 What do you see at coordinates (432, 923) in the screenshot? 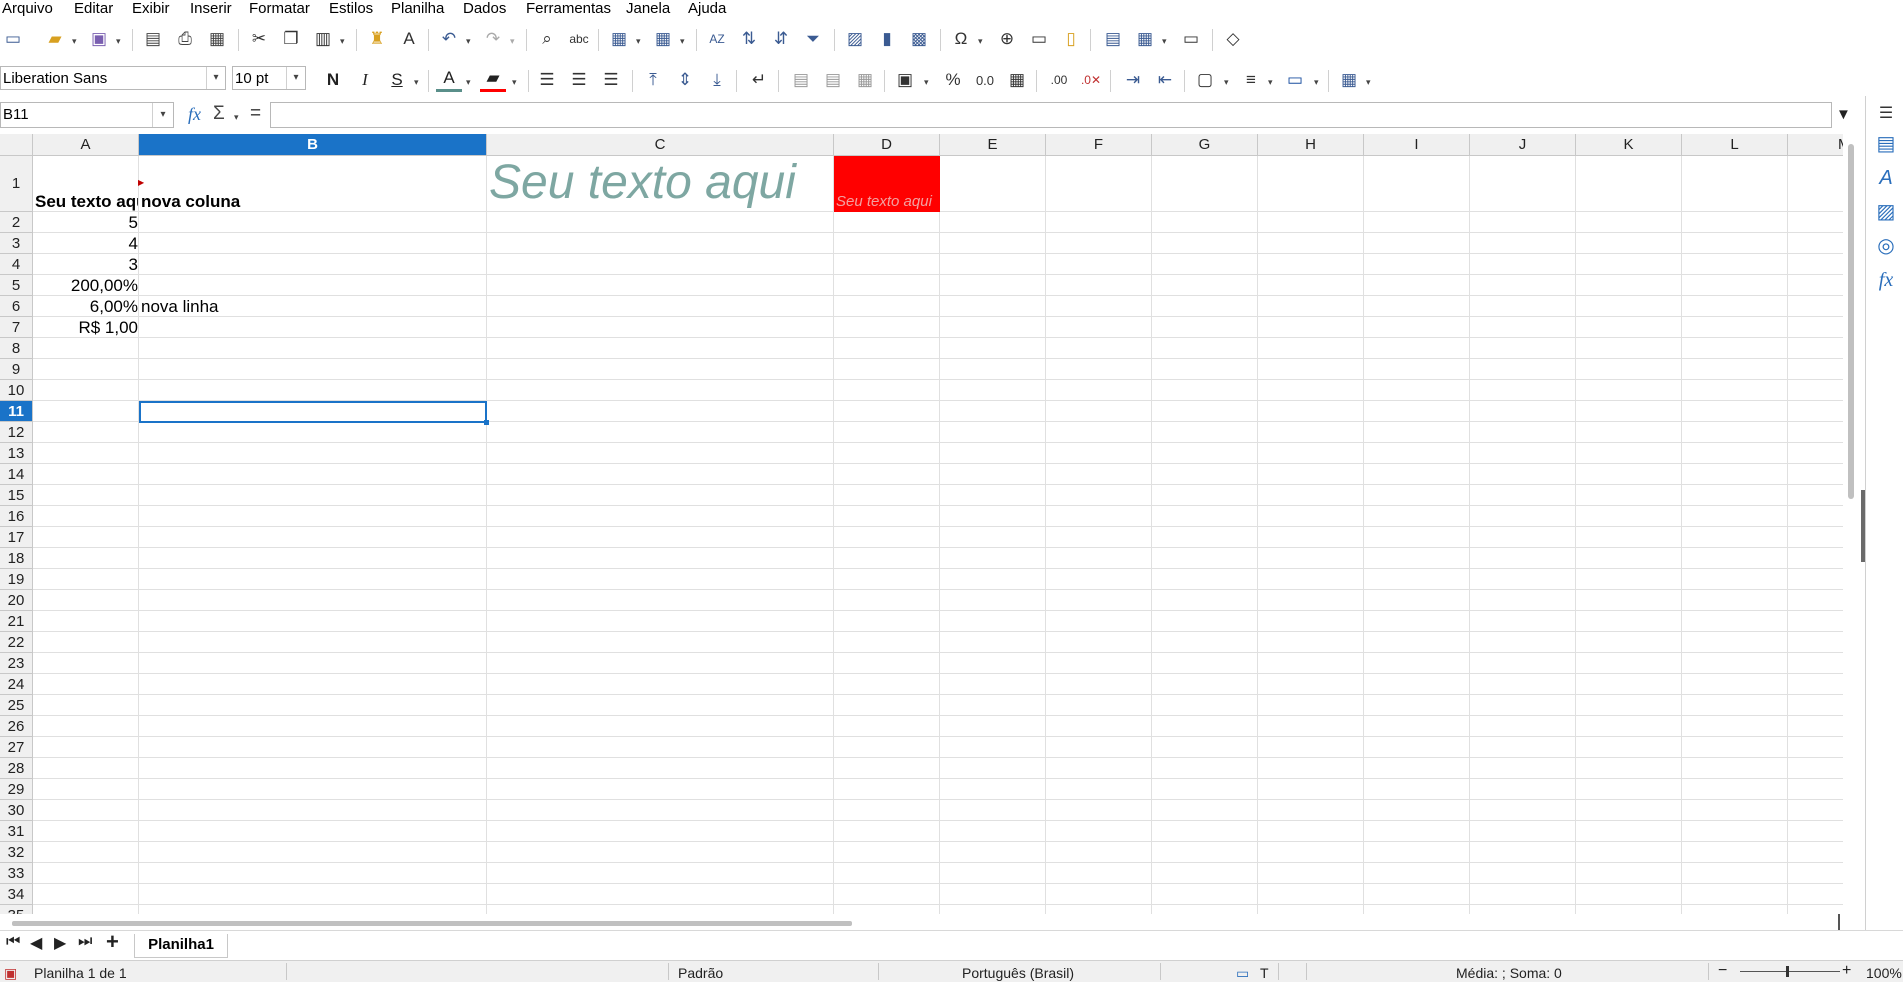
I see `horizontal-scroll-thumb` at bounding box center [432, 923].